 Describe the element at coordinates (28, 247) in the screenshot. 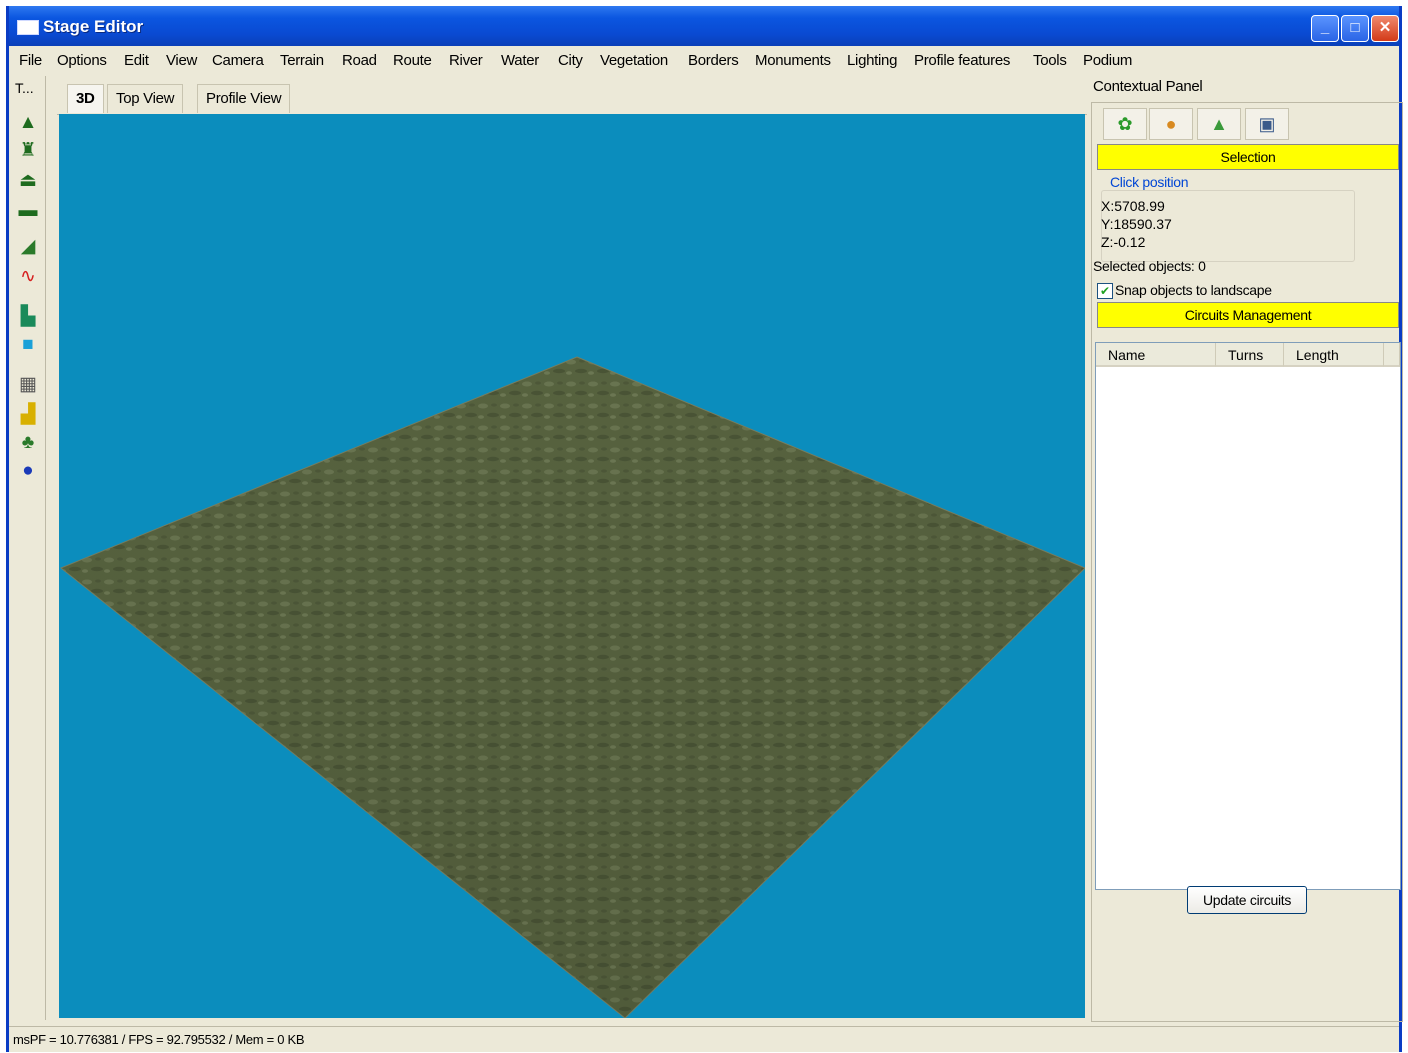

I see `road-tool-icon: ◢` at that location.